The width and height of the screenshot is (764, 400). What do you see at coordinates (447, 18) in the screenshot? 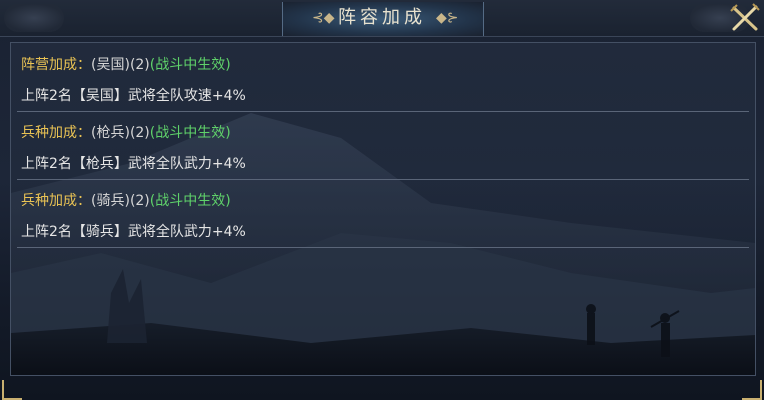
I see `arrow-ornament-right-icon: ◆⊱` at bounding box center [447, 18].